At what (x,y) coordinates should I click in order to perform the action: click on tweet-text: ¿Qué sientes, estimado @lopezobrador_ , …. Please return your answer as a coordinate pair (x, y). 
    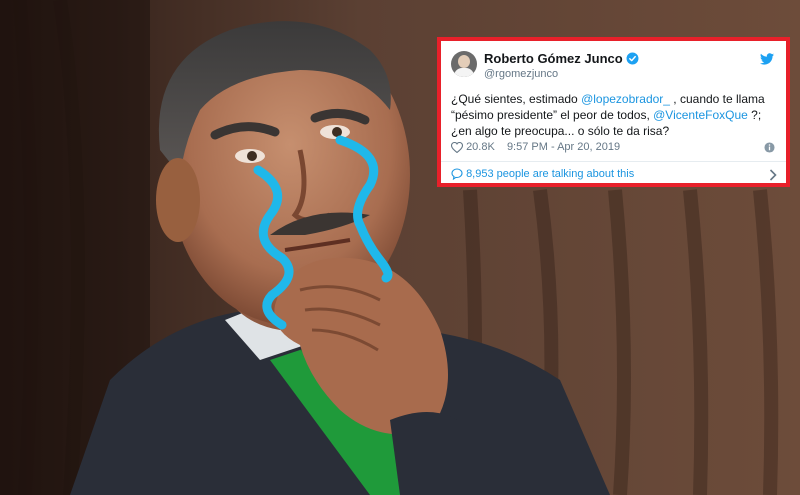
    Looking at the image, I should click on (617, 115).